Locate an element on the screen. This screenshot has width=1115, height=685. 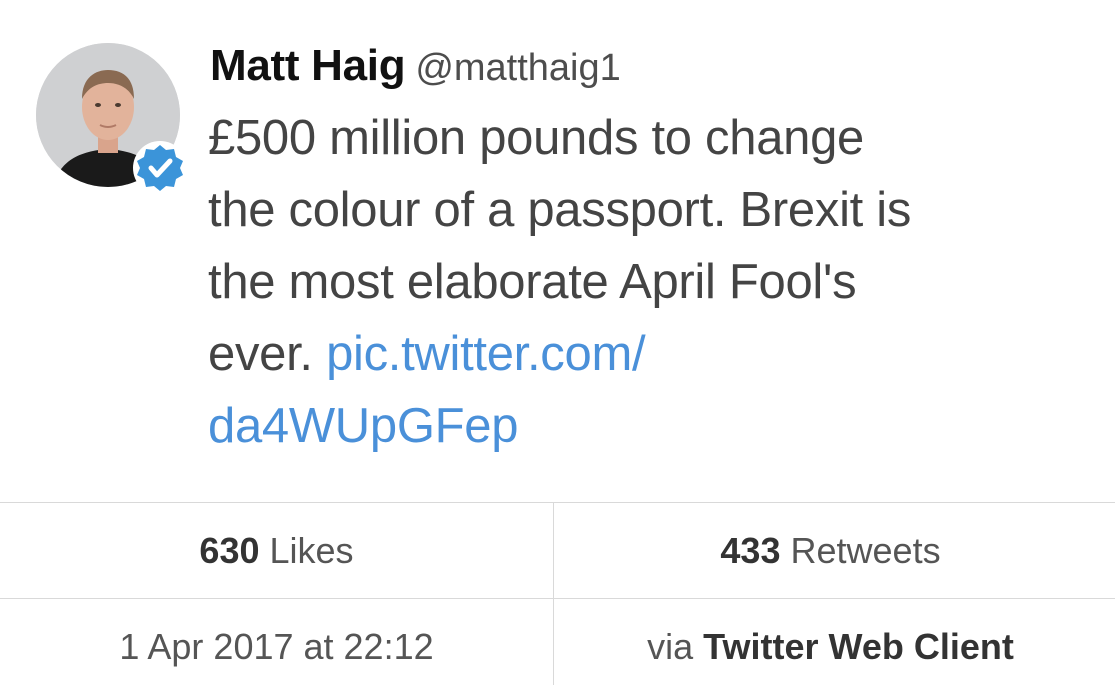
tweet-text-fragment: ever. is located at coordinates (260, 354).